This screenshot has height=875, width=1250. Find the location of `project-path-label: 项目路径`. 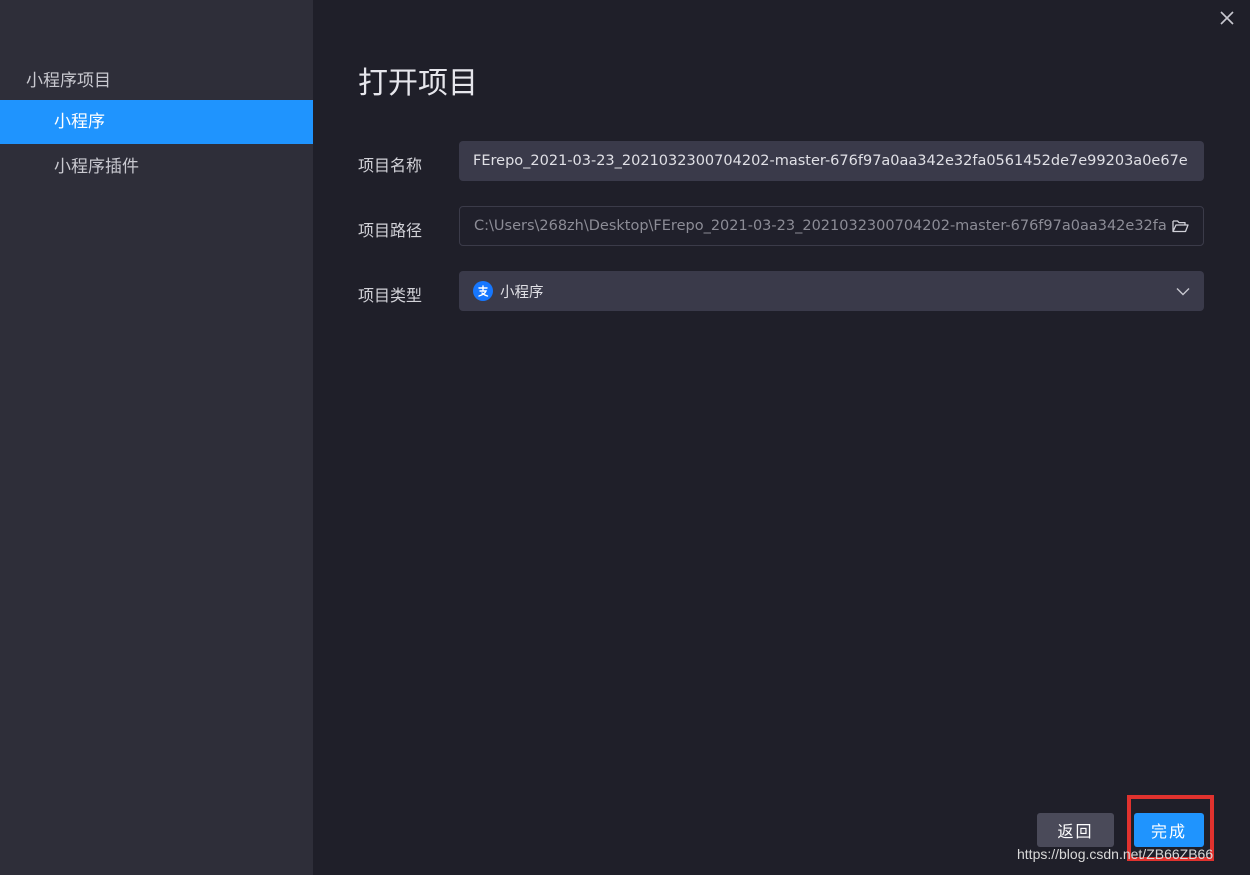

project-path-label: 项目路径 is located at coordinates (390, 230).